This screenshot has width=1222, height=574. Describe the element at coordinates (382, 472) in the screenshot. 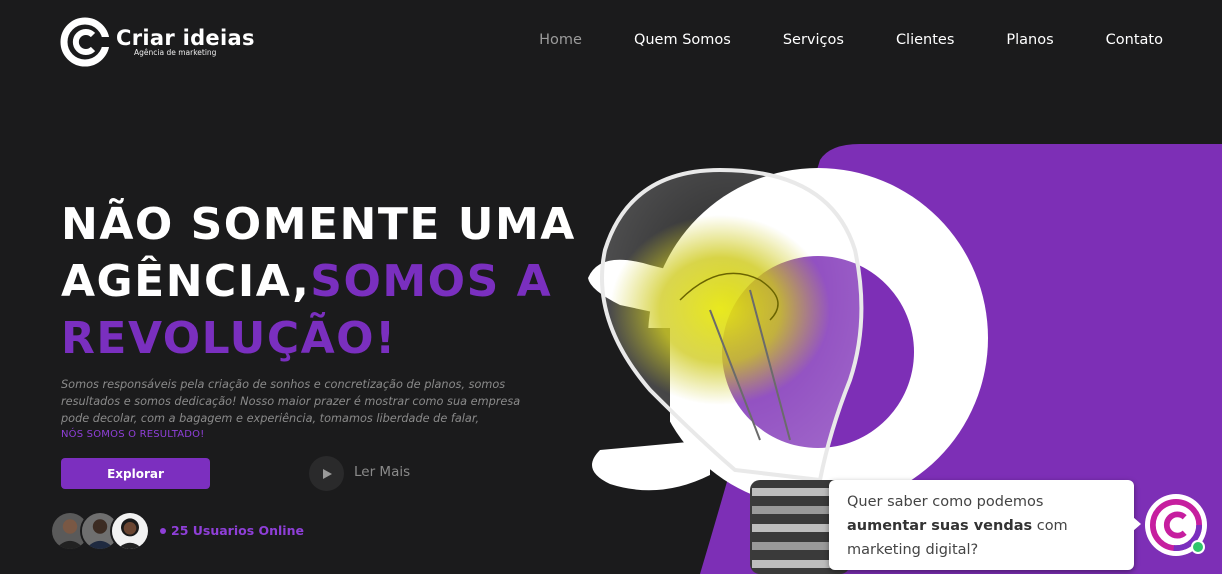

I see `read-more-link: Ler Mais` at that location.